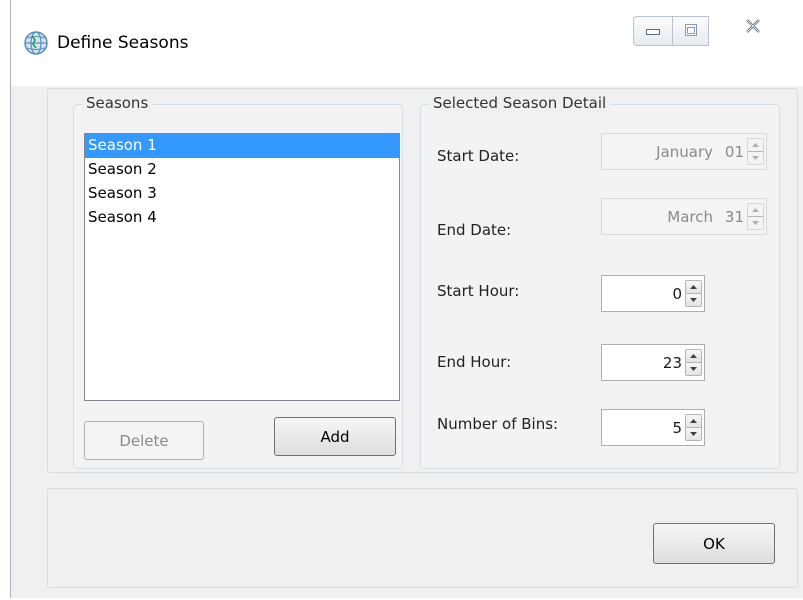 This screenshot has width=803, height=600. Describe the element at coordinates (478, 291) in the screenshot. I see `start-hour-label: Start Hour:` at that location.